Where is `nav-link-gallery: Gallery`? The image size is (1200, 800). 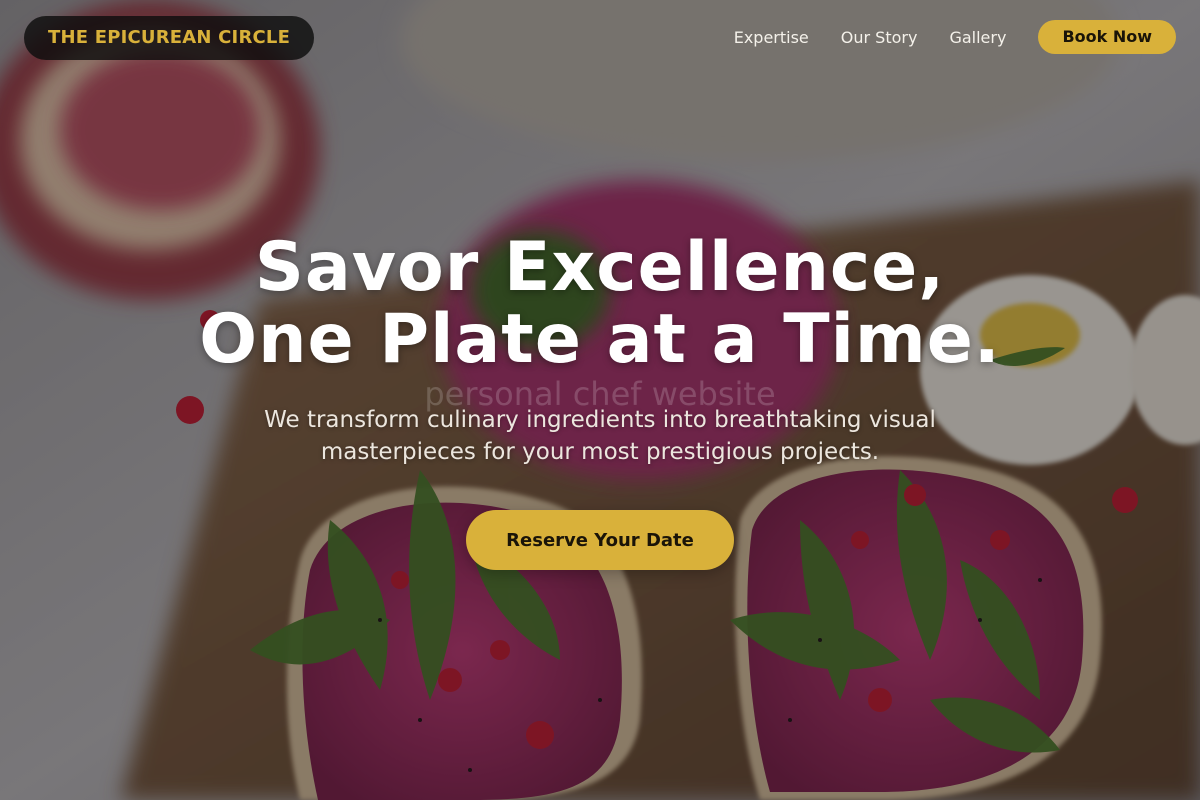
nav-link-gallery: Gallery is located at coordinates (977, 37).